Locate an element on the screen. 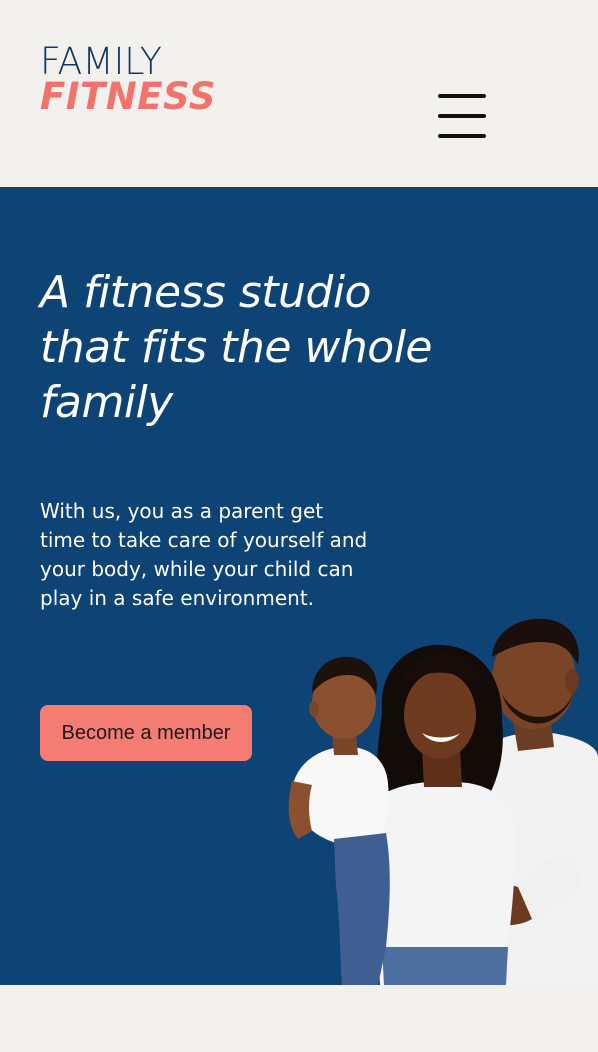 The height and width of the screenshot is (1052, 598). brand-logo: FAMILY FITNESS is located at coordinates (130, 79).